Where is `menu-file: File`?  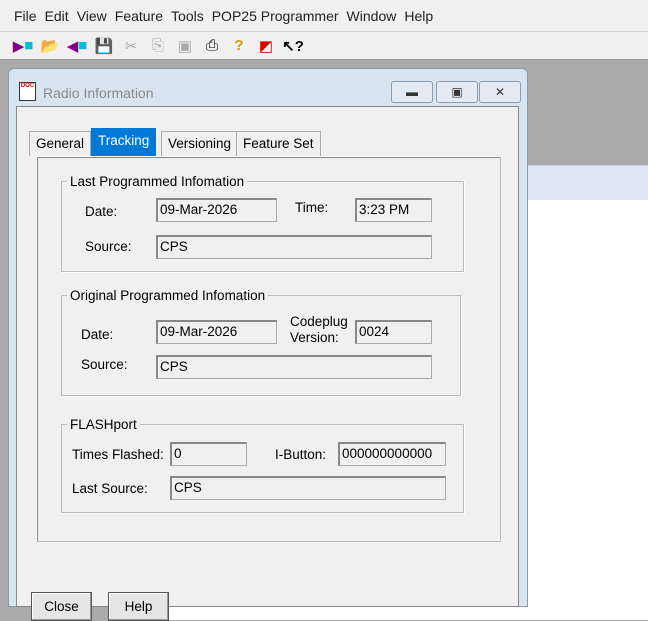
menu-file: File is located at coordinates (25, 16).